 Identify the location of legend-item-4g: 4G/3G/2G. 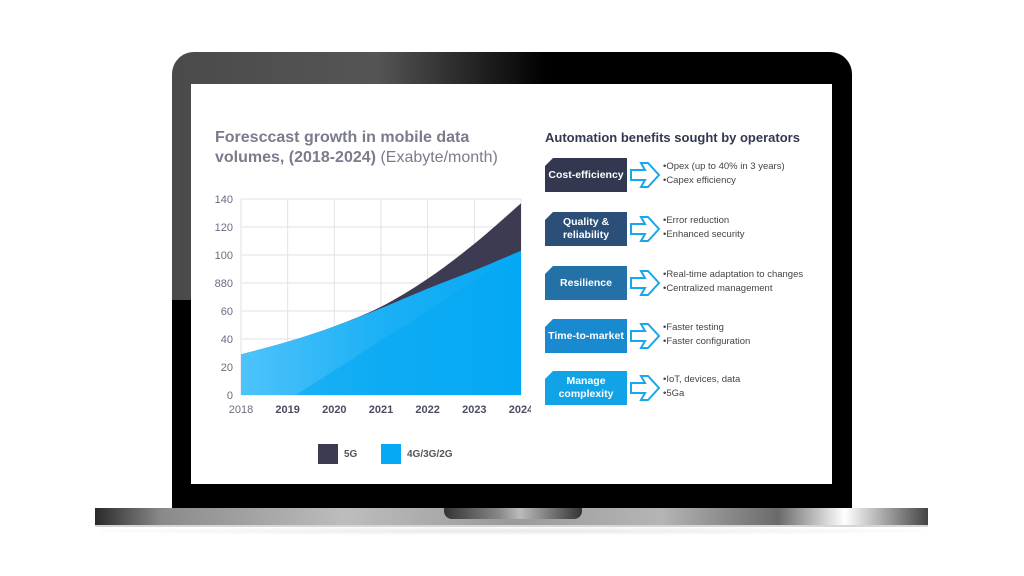
(417, 454).